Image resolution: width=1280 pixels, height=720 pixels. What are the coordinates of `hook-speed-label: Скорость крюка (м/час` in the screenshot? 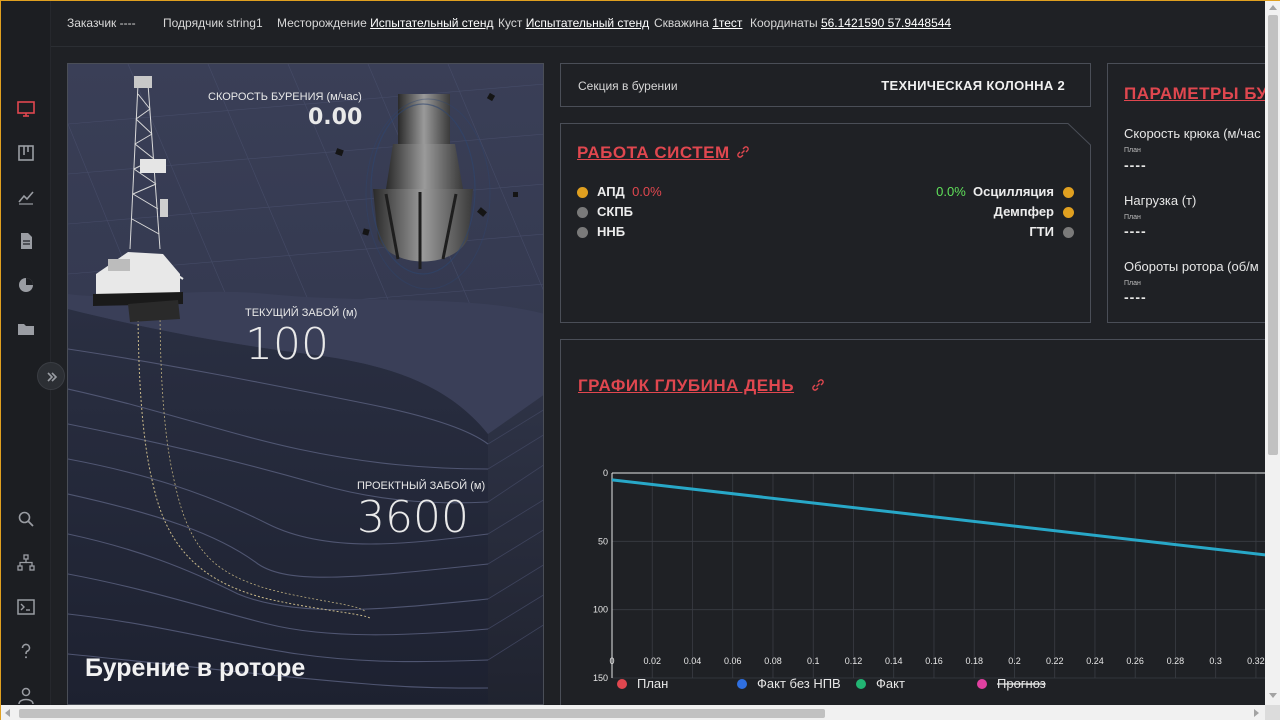 It's located at (1192, 133).